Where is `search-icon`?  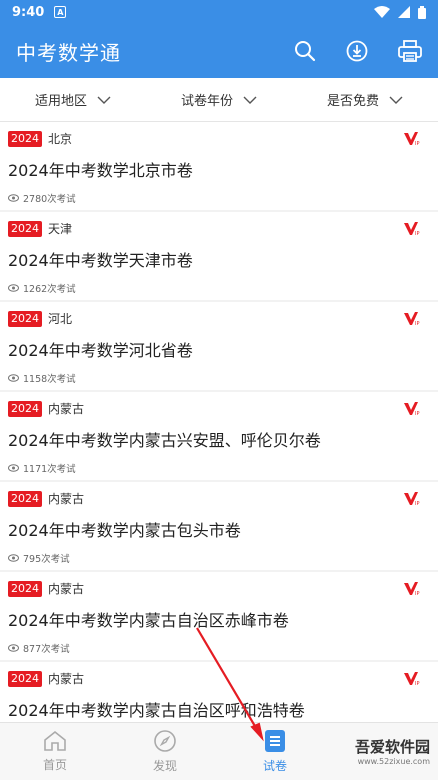 search-icon is located at coordinates (305, 51).